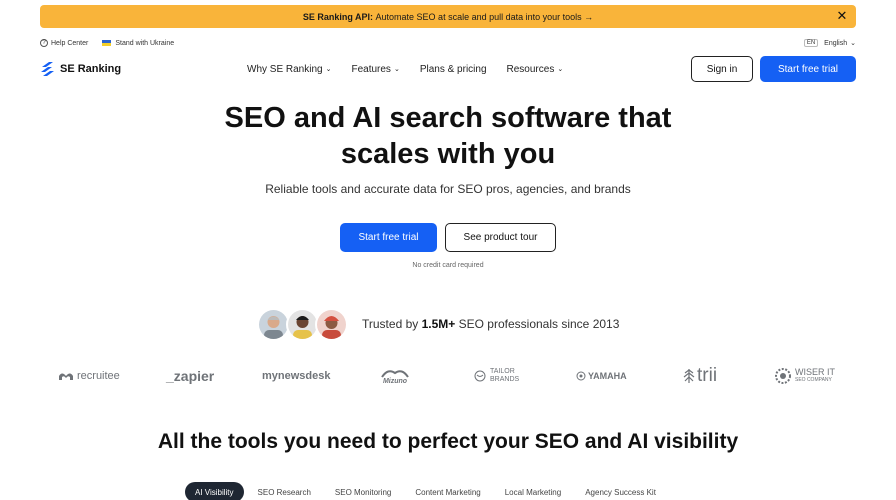  Describe the element at coordinates (375, 69) in the screenshot. I see `nav-item-features: Features ⌄` at that location.